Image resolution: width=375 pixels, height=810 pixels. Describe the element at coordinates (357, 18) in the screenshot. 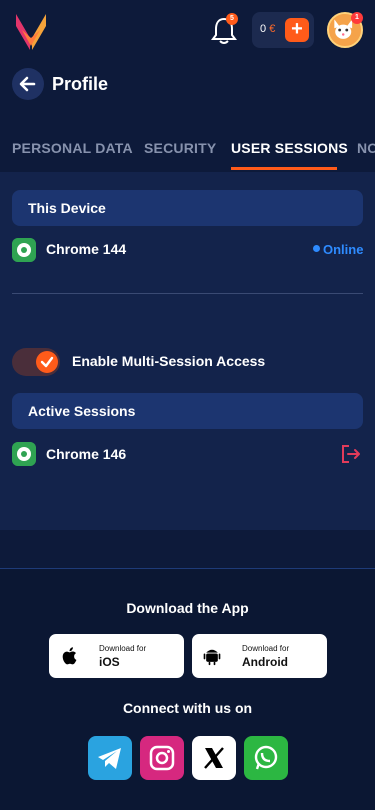

I see `avatar-badge: 1` at that location.